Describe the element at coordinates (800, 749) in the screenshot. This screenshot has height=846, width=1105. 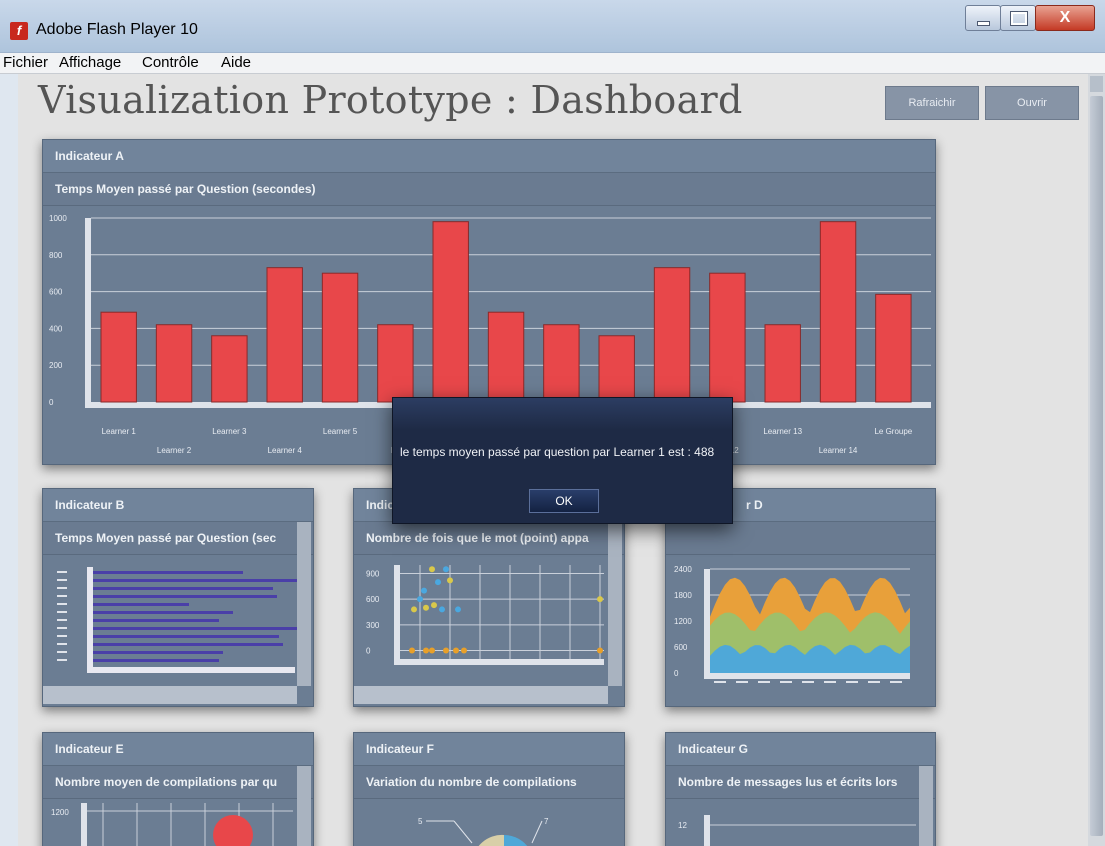
I see `panel-title: Indicateur G` at that location.